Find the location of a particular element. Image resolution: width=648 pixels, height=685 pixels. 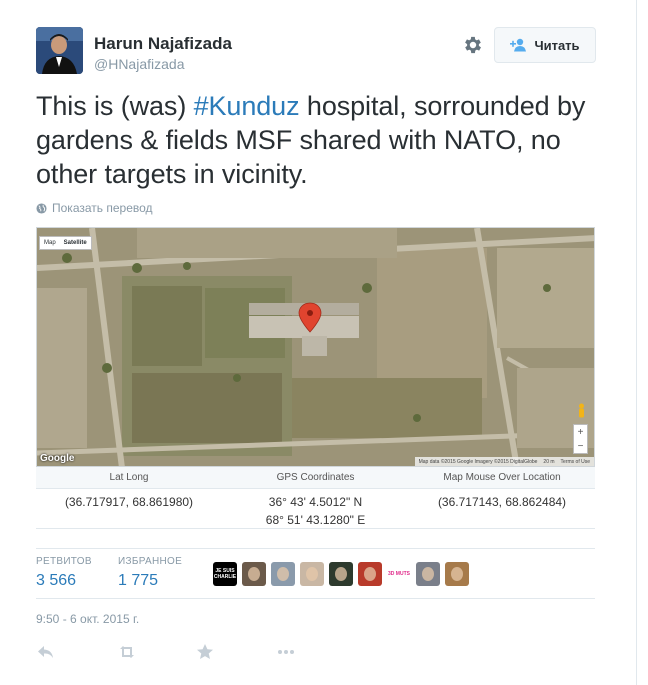

translate-link: Показать перевод is located at coordinates (94, 208).